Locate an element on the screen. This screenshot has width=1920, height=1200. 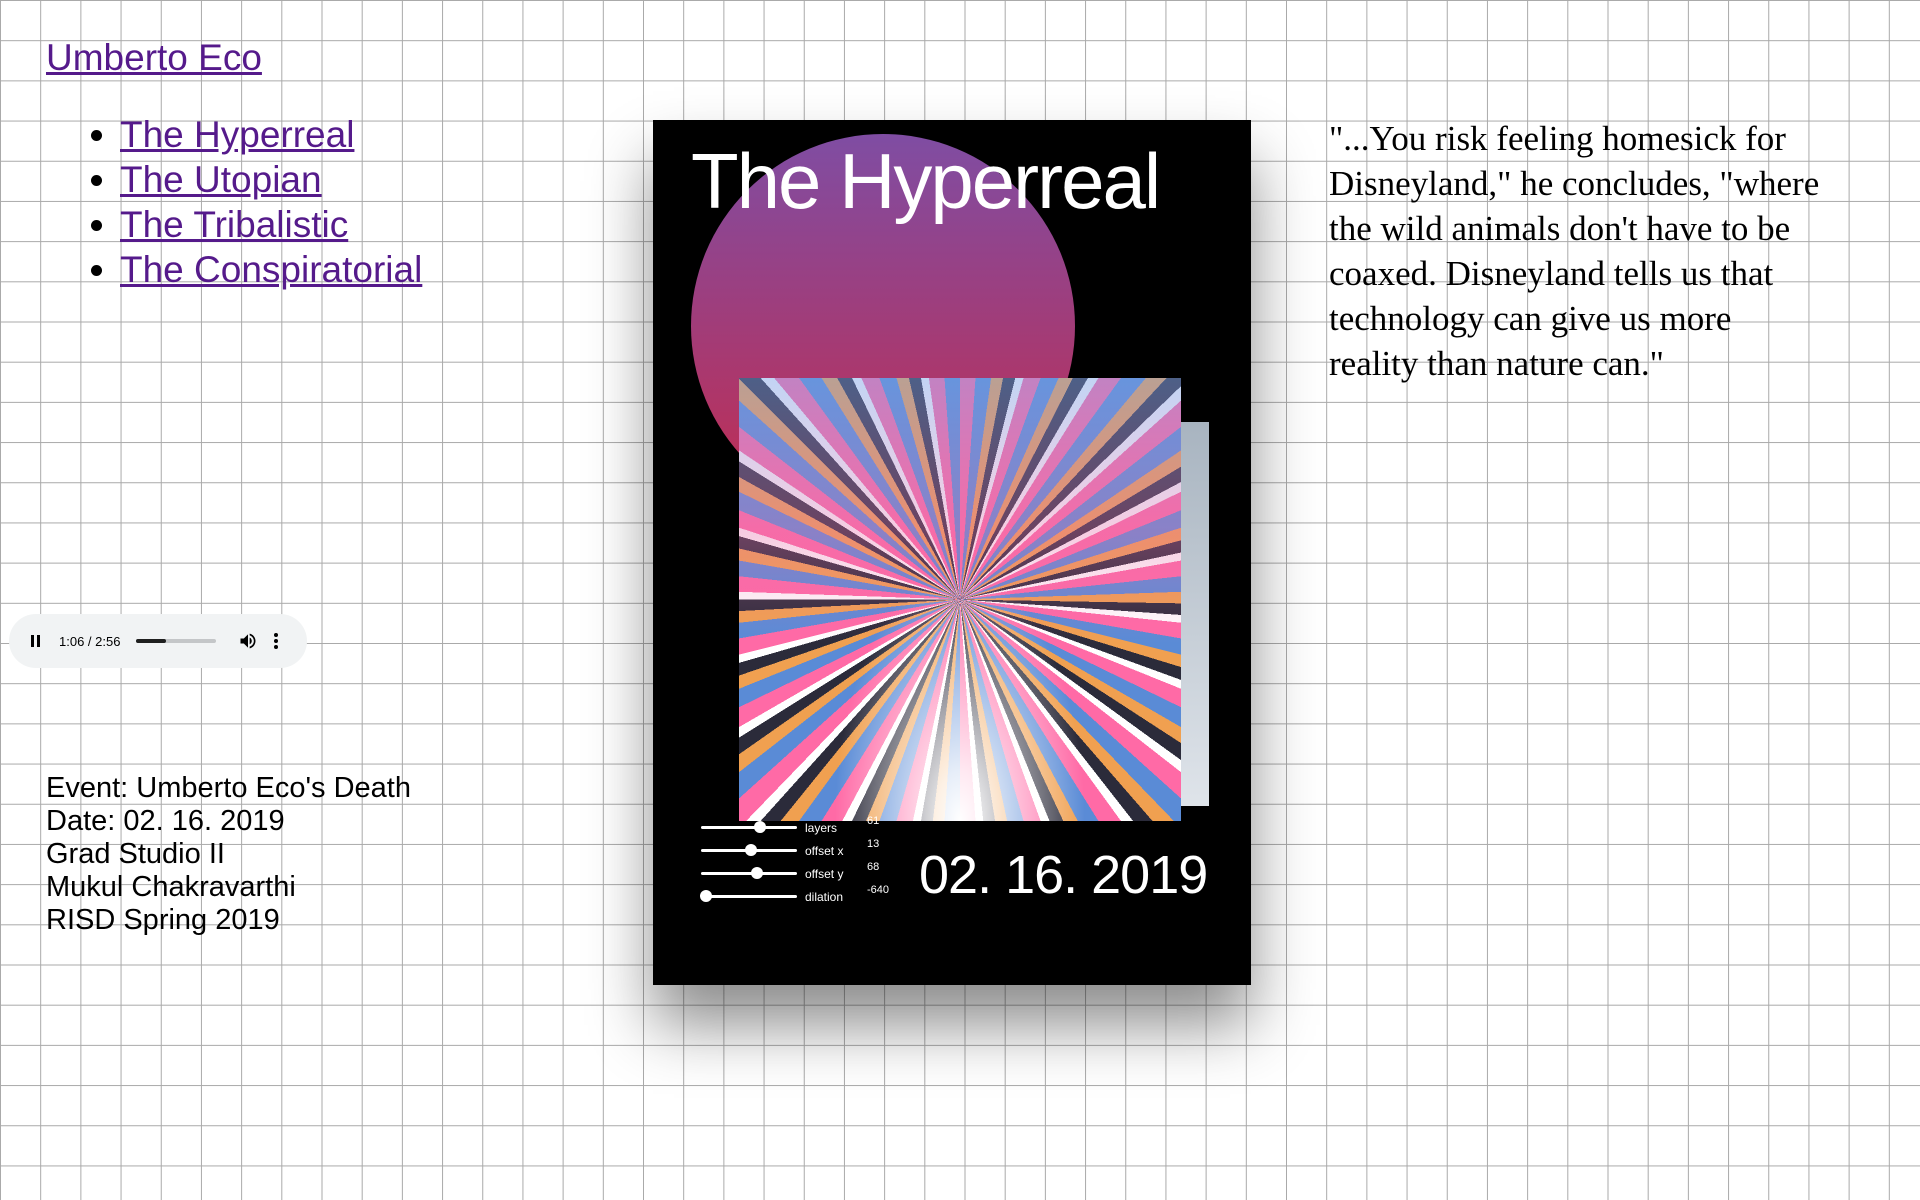
poster-title: The Hyperreal is located at coordinates (926, 181).